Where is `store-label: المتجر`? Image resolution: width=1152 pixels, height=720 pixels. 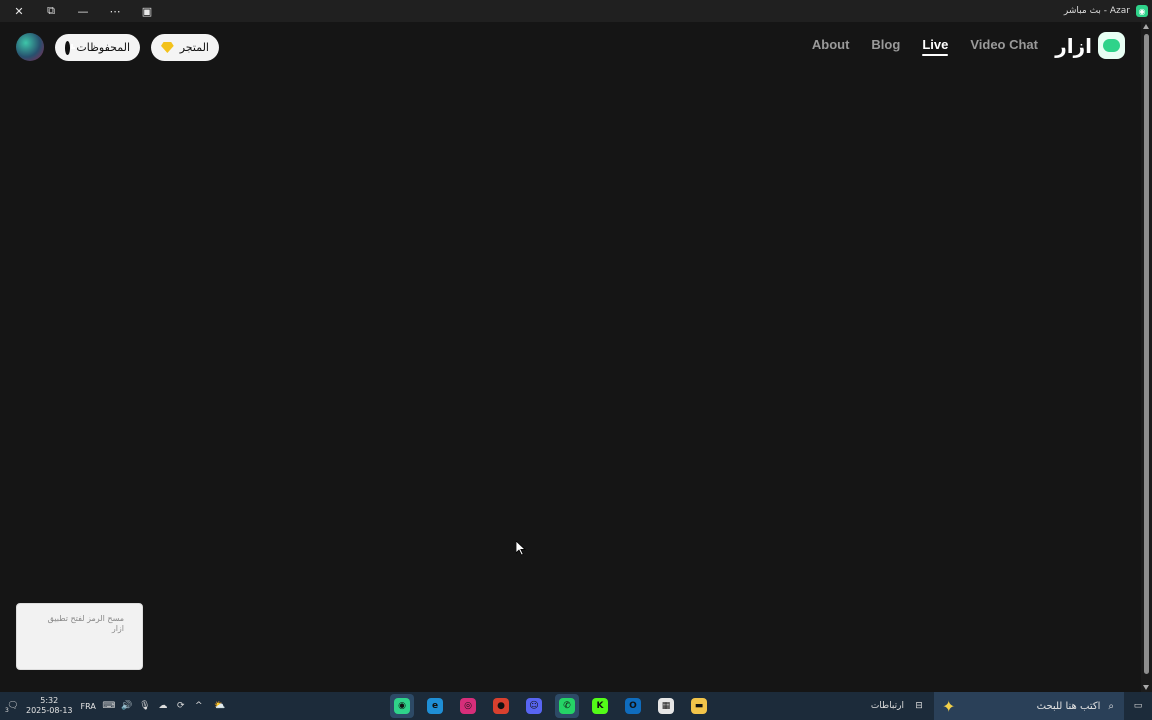
store-label: المتجر is located at coordinates (194, 47).